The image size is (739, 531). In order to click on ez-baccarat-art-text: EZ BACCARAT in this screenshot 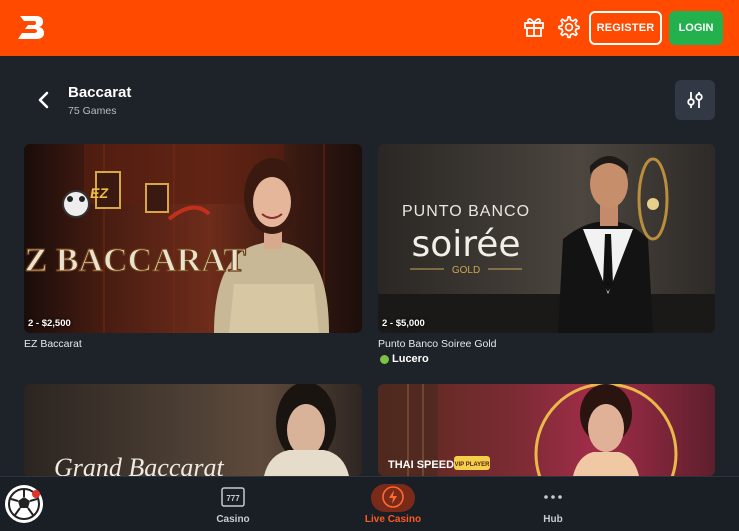, I will do `click(135, 260)`.